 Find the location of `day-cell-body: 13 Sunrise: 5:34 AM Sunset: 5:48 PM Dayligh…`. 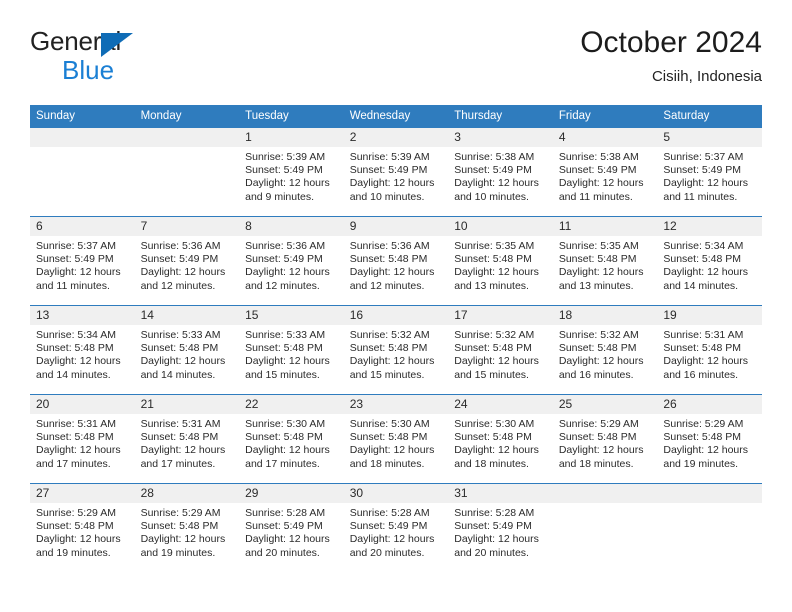

day-cell-body: 13 Sunrise: 5:34 AM Sunset: 5:48 PM Dayligh… is located at coordinates (82, 350).